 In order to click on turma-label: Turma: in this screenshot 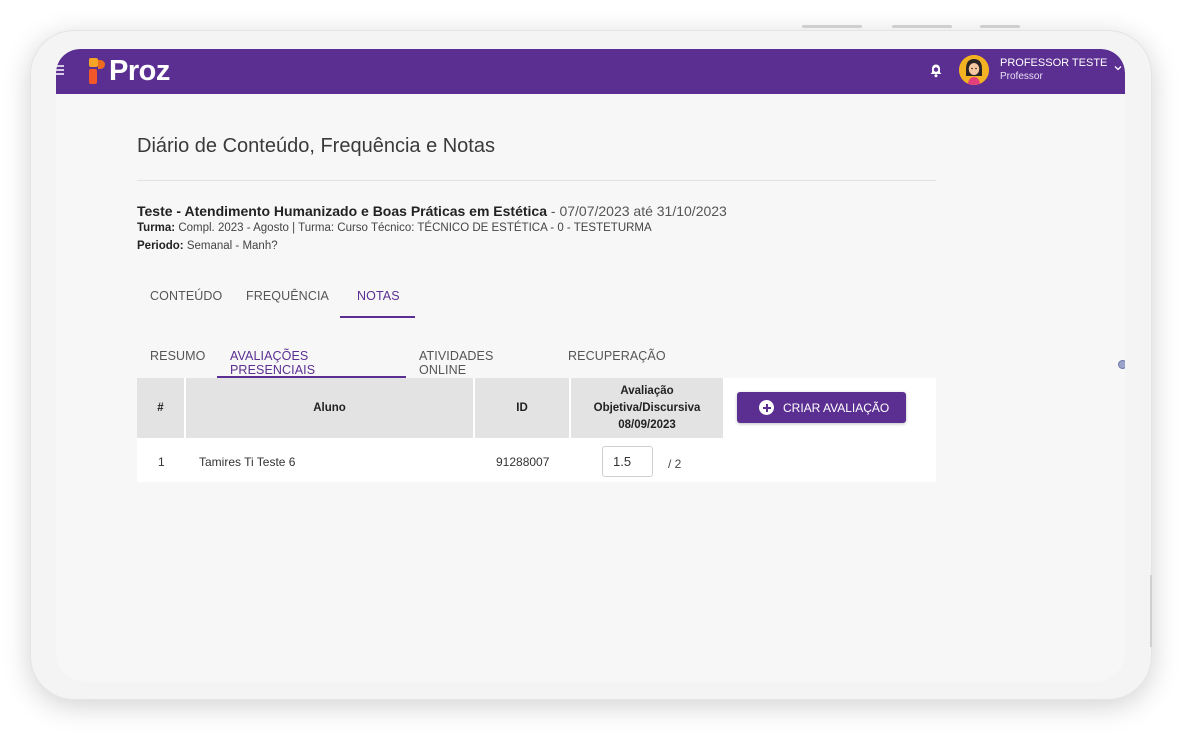, I will do `click(156, 228)`.